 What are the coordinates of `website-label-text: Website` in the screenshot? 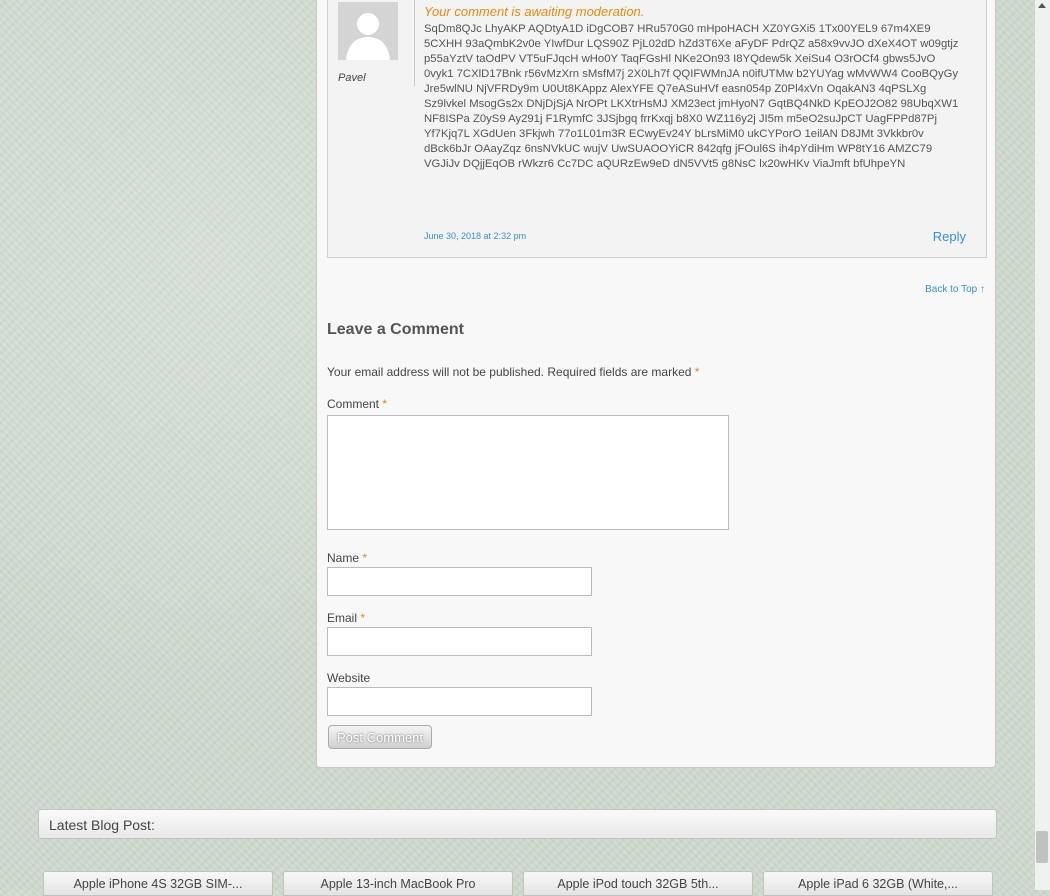 It's located at (349, 678).